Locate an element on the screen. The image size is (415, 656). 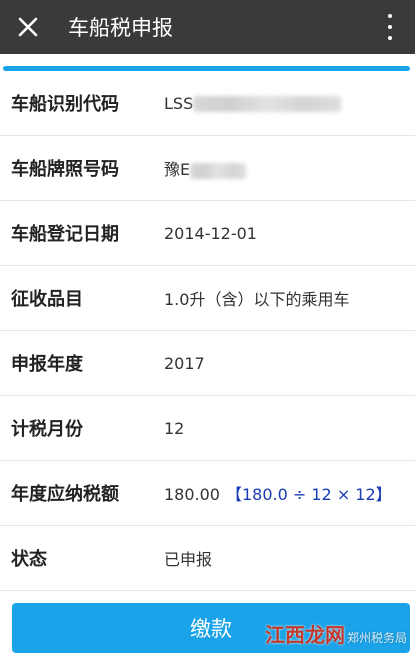
close-button is located at coordinates (28, 27).